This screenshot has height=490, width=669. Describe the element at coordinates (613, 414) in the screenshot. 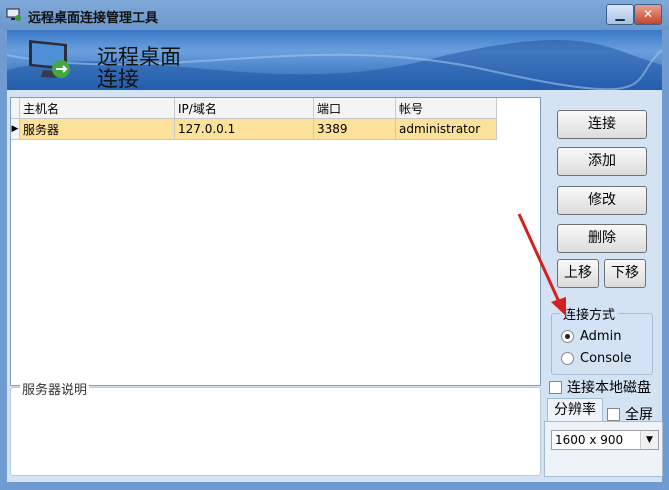

I see `fullscreen-checkbox-box` at that location.